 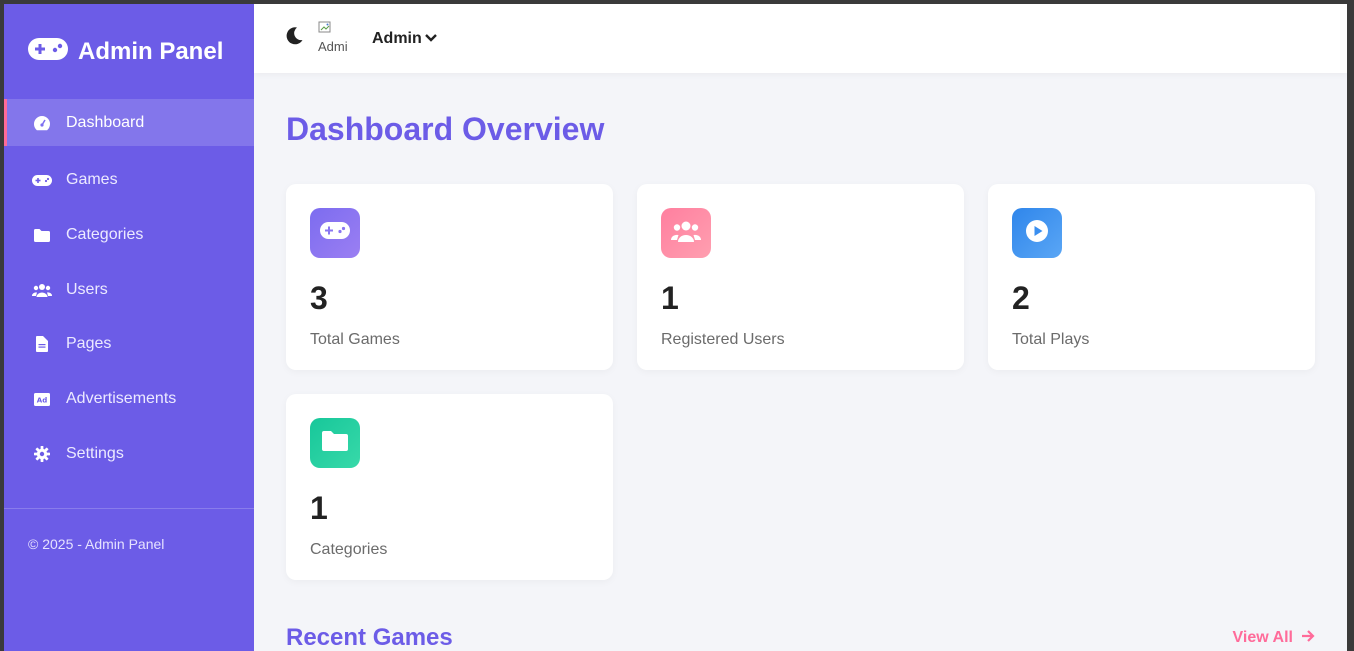 I want to click on sidebar-item-advertisements: Ad Advertisements, so click(x=129, y=399).